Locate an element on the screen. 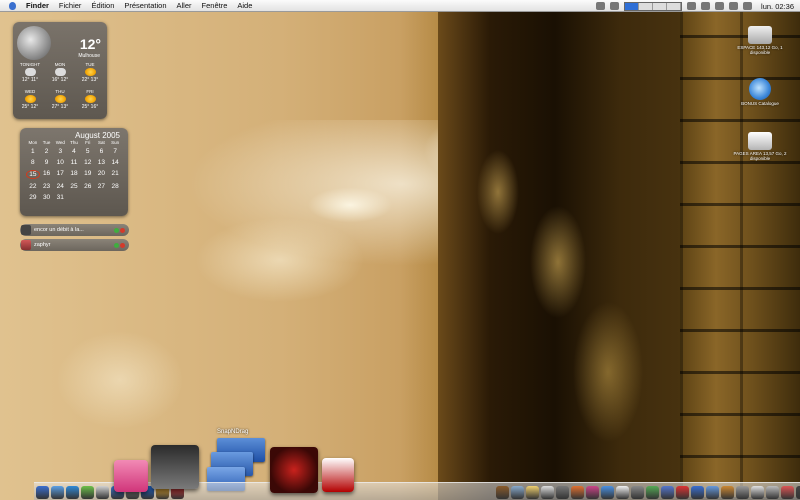  desktop-1-icon is located at coordinates (632, 6).